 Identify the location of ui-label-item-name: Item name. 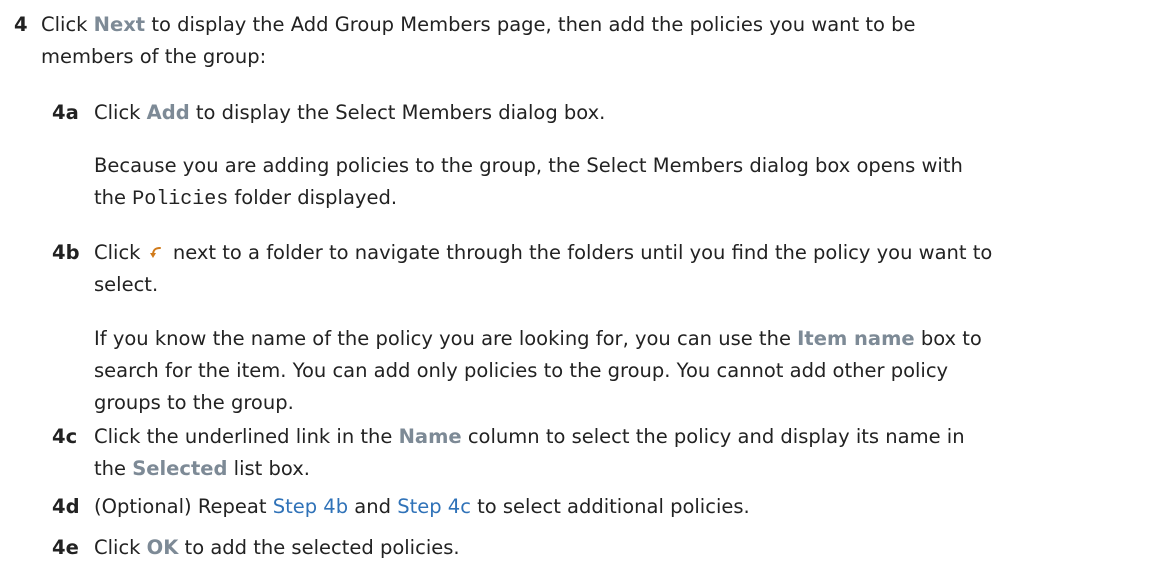
(856, 338).